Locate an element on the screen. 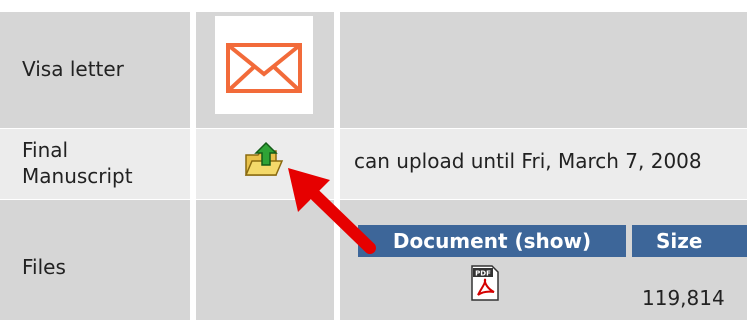  upload-deadline-text: can upload until Fri, March 7, 2008 is located at coordinates (528, 161).